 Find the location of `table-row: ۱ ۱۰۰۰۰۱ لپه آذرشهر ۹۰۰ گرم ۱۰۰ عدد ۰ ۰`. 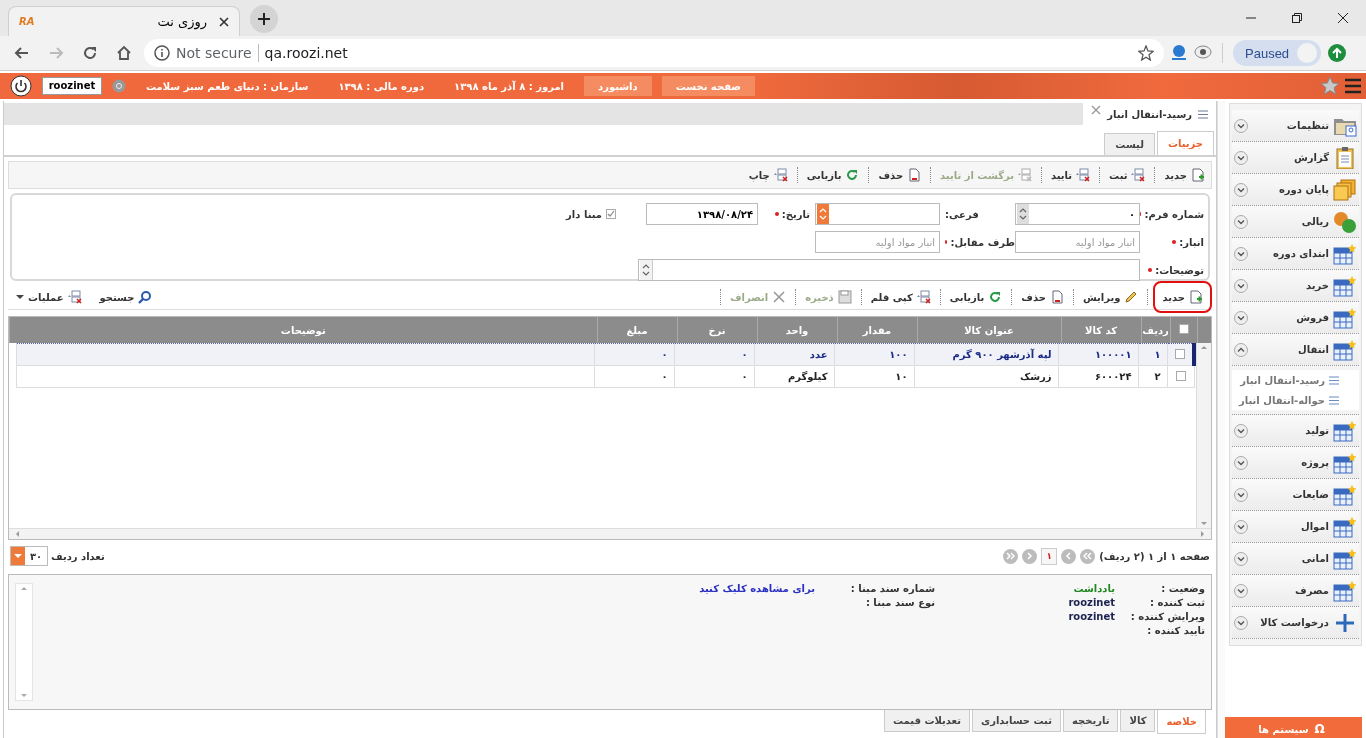

table-row: ۱ ۱۰۰۰۰۱ لپه آذرشهر ۹۰۰ گرم ۱۰۰ عدد ۰ ۰ is located at coordinates (605, 354).